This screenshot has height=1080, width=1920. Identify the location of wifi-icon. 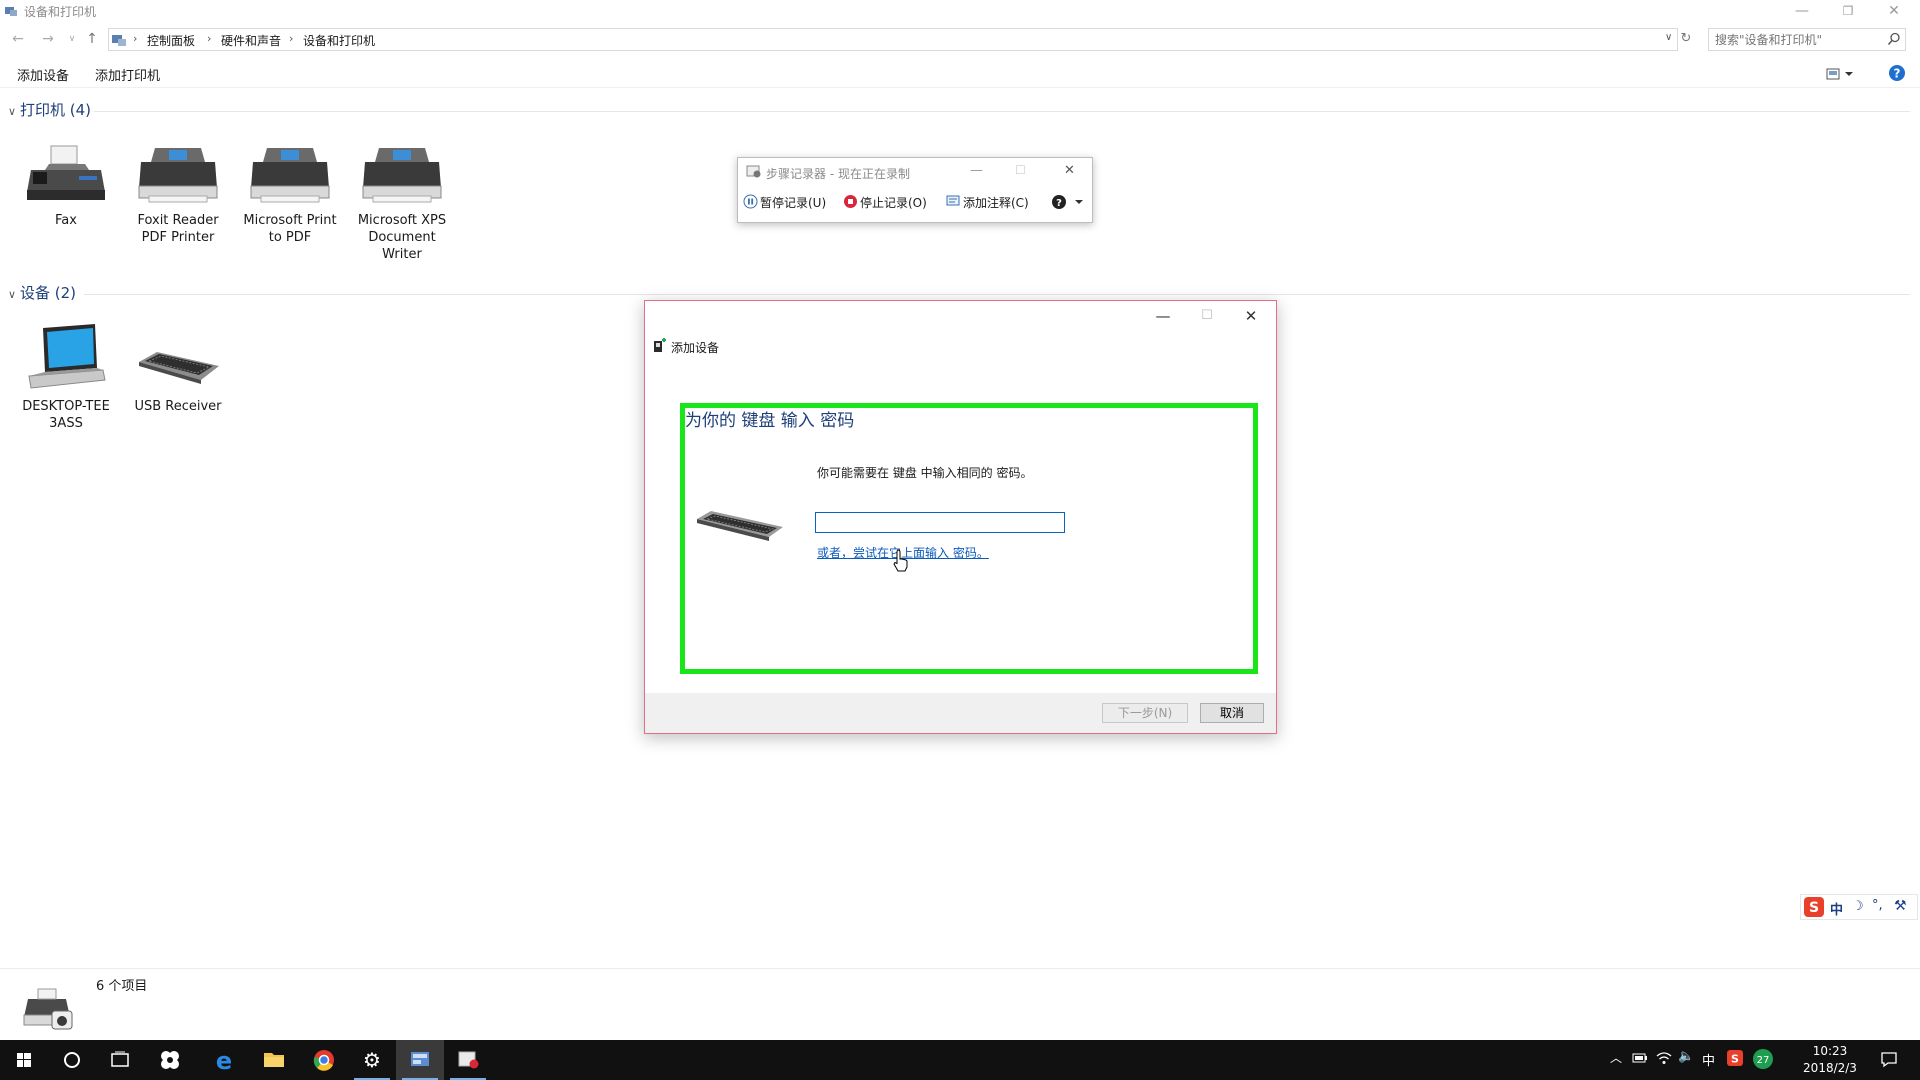
(1664, 1058).